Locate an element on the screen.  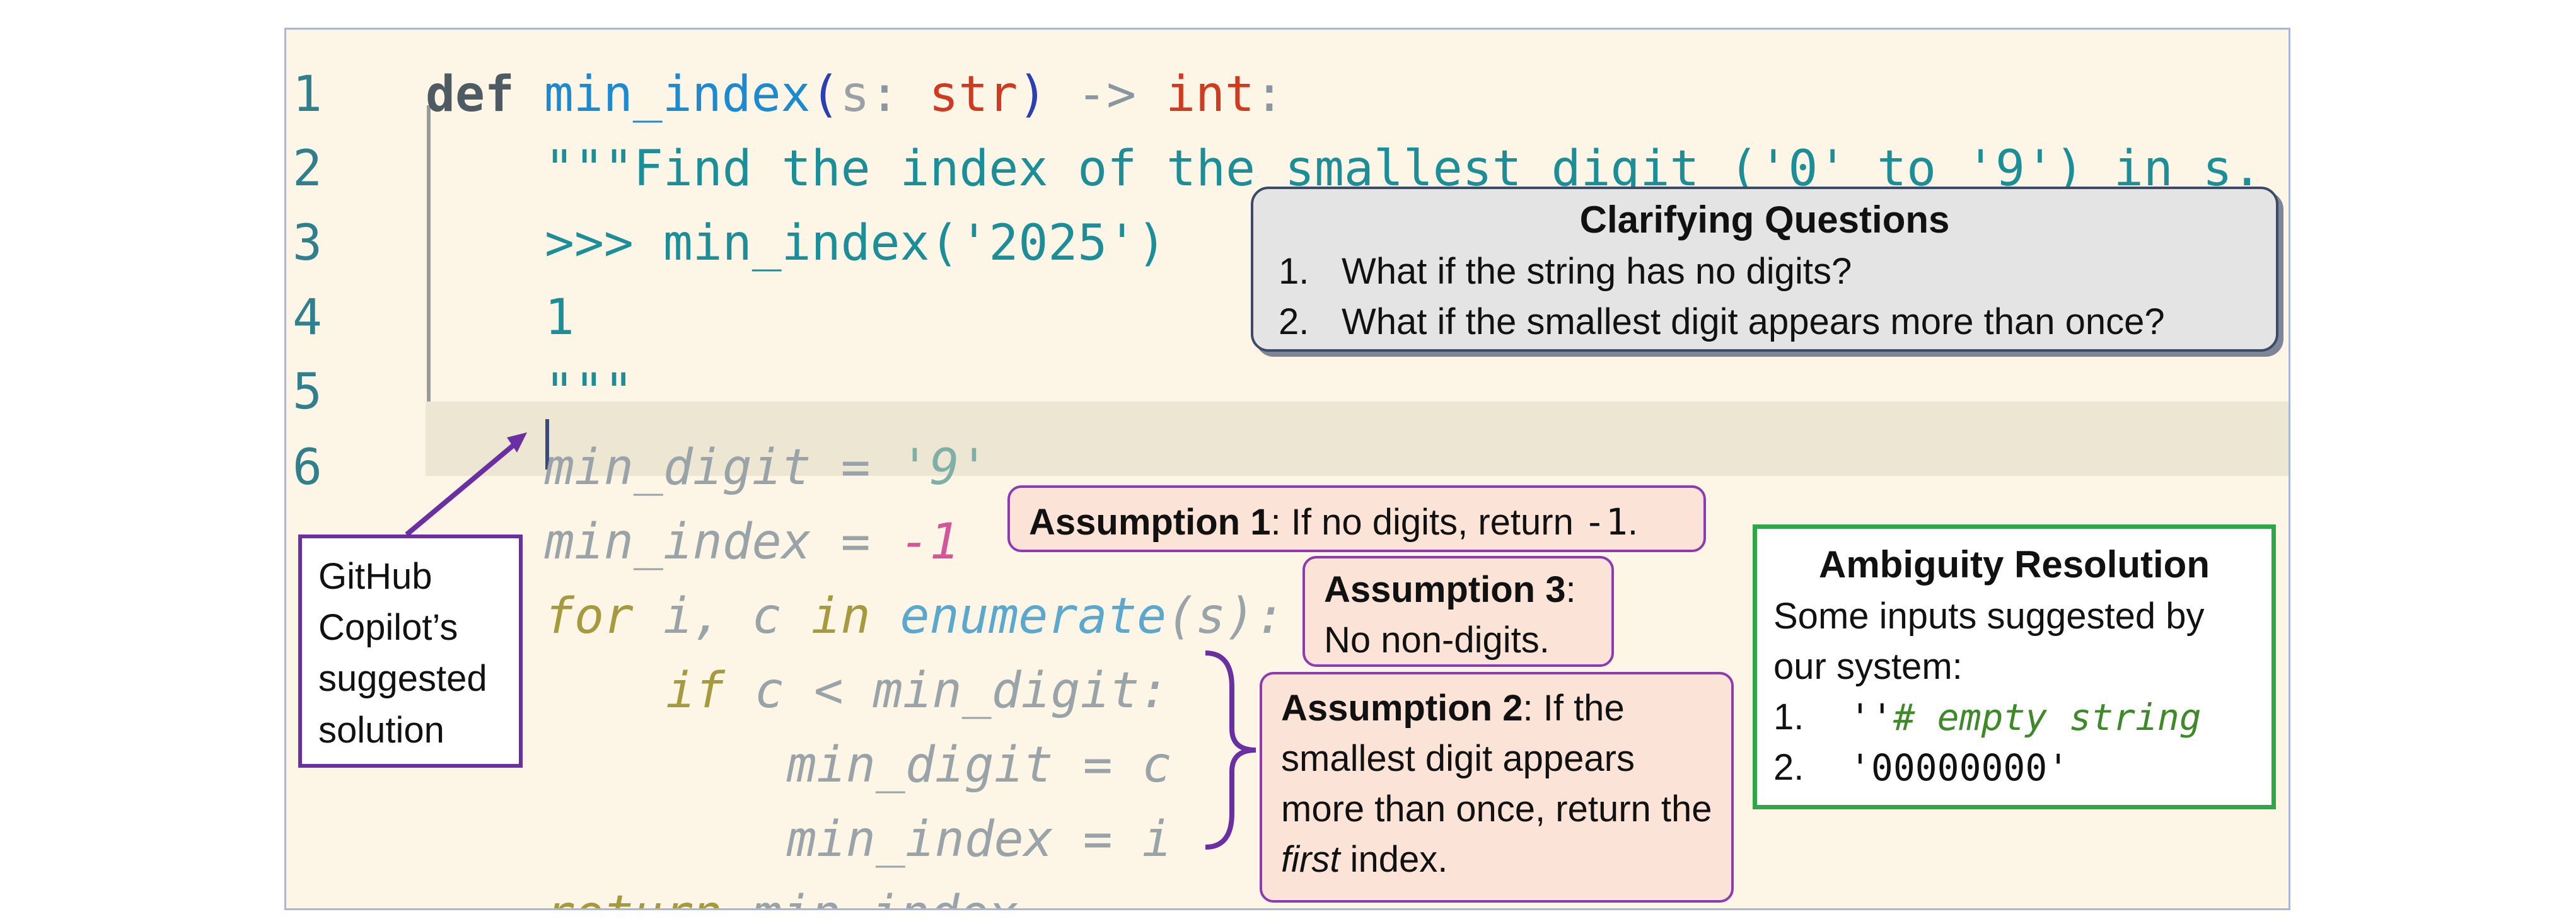
suggested-input: 1. '' # empty string is located at coordinates (1987, 717).